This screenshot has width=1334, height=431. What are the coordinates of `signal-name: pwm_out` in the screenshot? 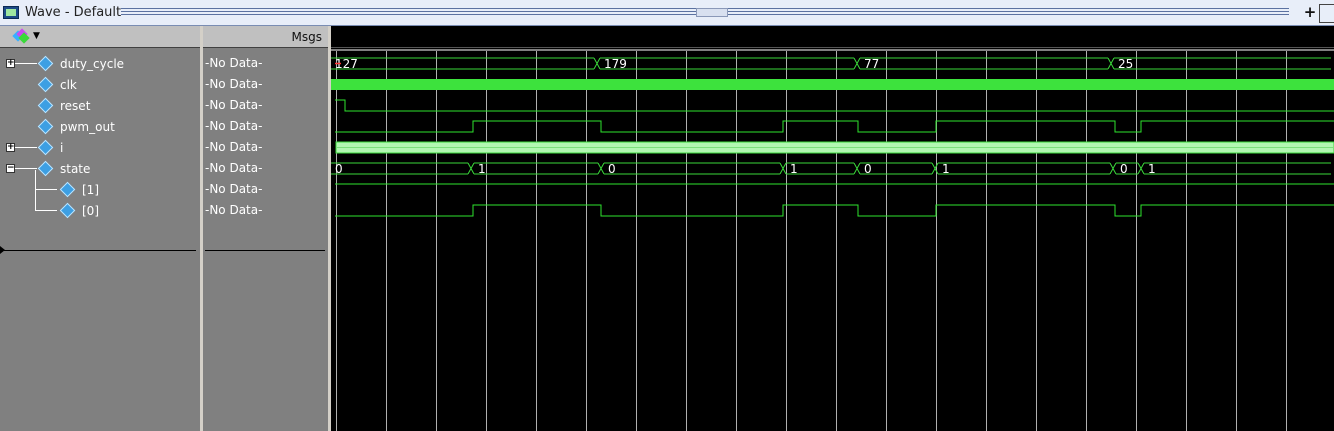 It's located at (87, 127).